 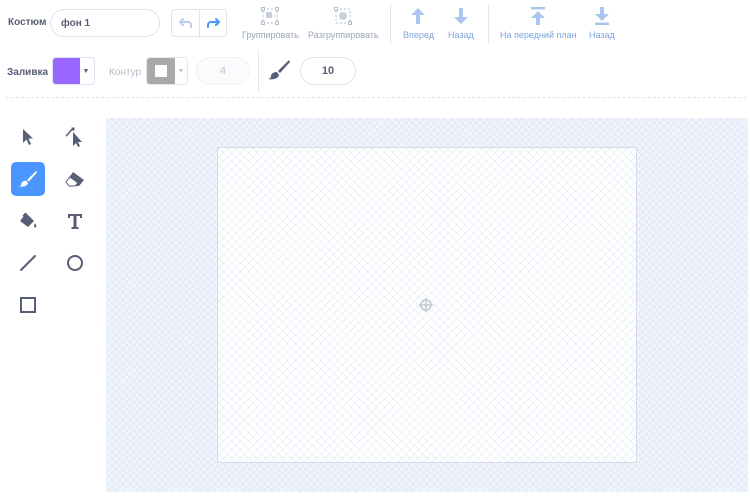 What do you see at coordinates (418, 35) in the screenshot?
I see `forward-label: Вперед` at bounding box center [418, 35].